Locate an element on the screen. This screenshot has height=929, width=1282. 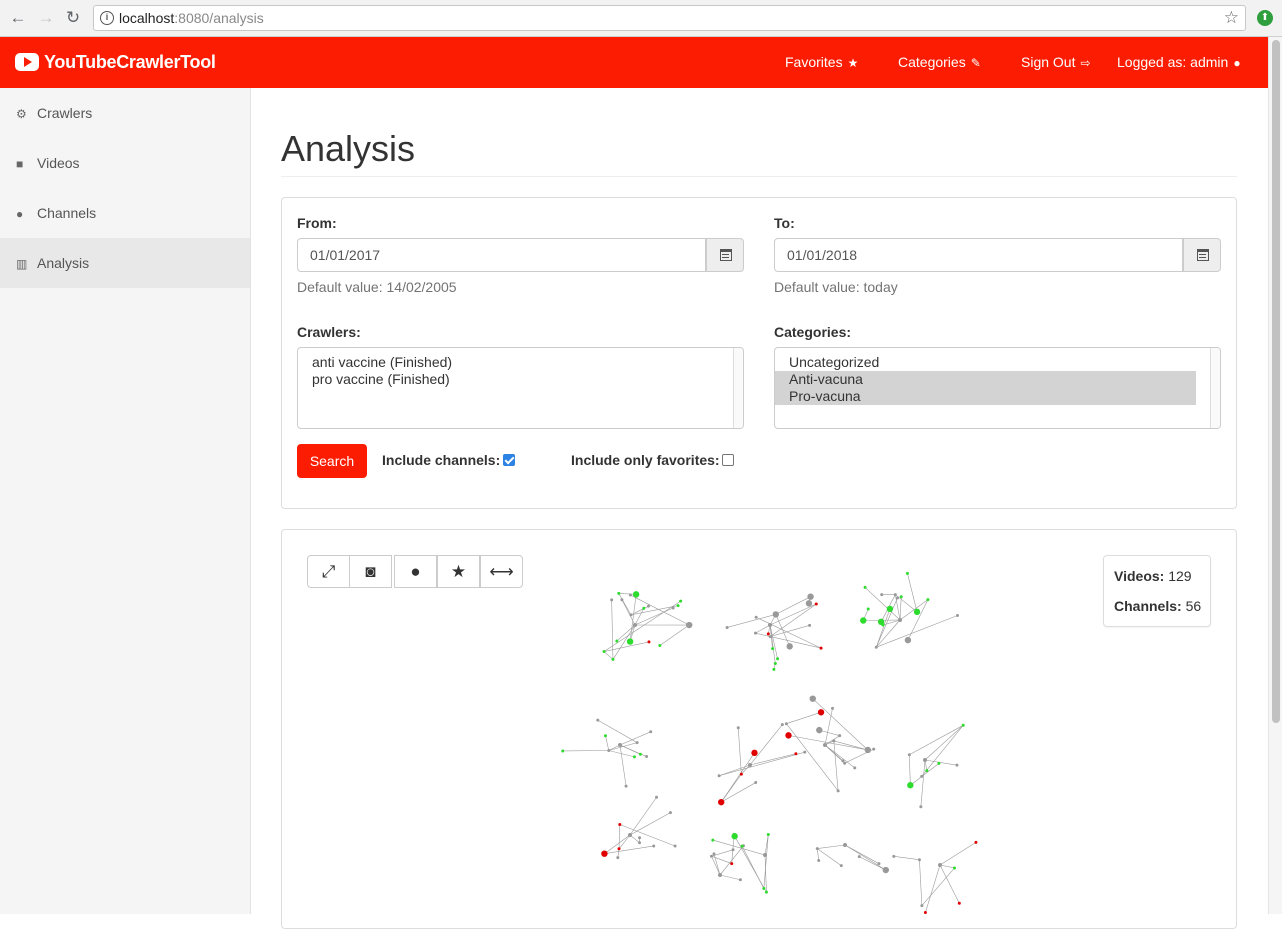
nav-favorites: Favorites★ is located at coordinates (821, 62).